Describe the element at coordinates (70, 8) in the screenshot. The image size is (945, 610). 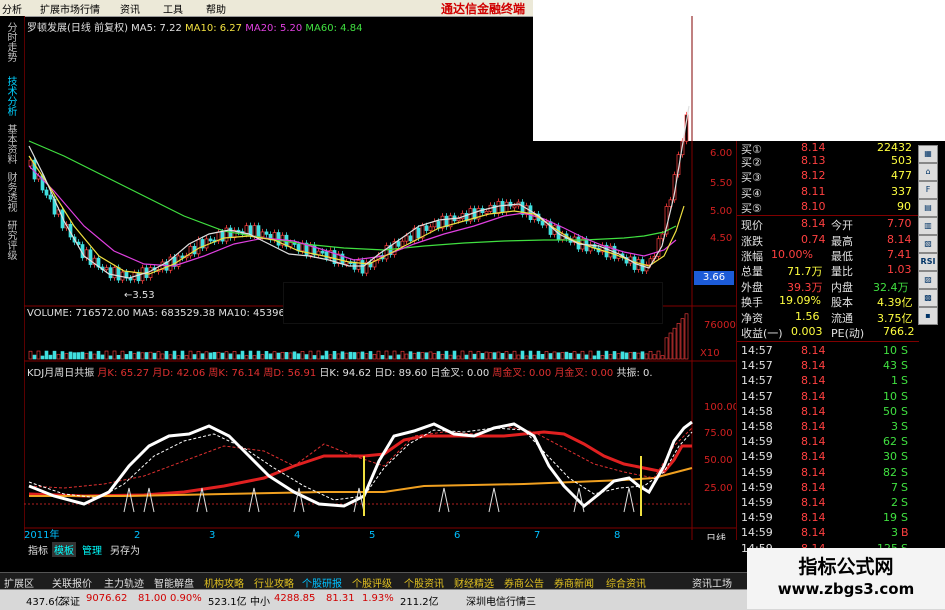
I see `menu-extended-market: 扩展市场行情` at that location.